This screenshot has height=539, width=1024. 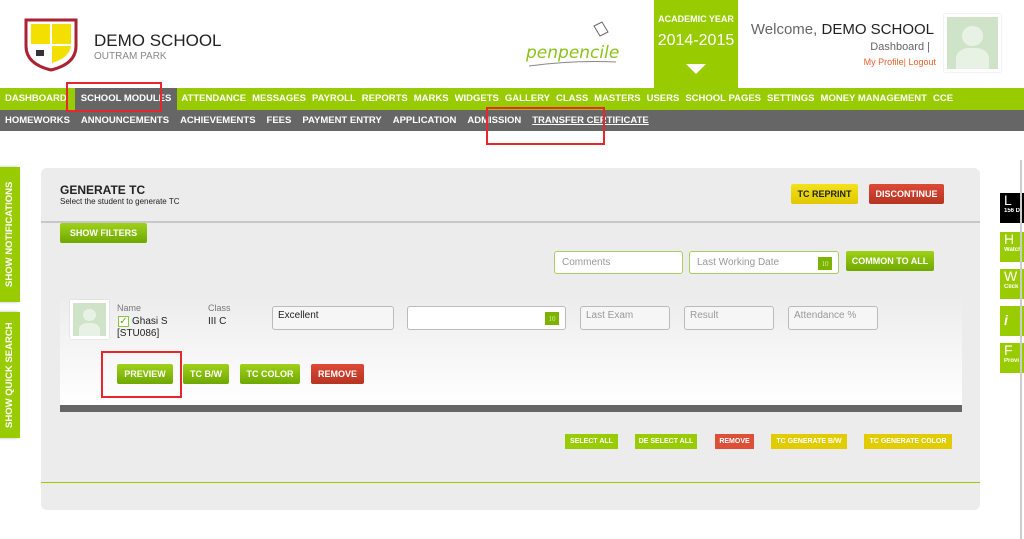 I want to click on nav-item-settings: SETTINGS, so click(x=794, y=99).